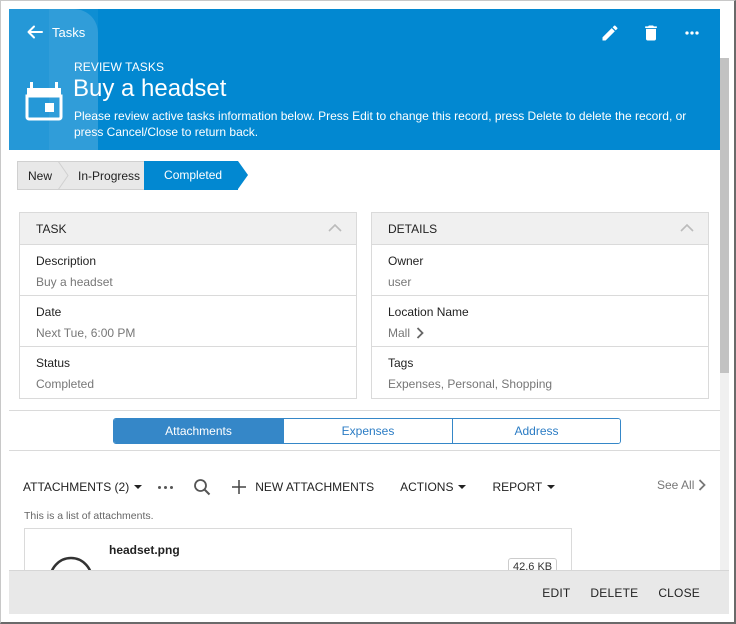 This screenshot has height=624, width=736. What do you see at coordinates (86, 333) in the screenshot?
I see `field-value: Next Tue, 6:00 PM` at bounding box center [86, 333].